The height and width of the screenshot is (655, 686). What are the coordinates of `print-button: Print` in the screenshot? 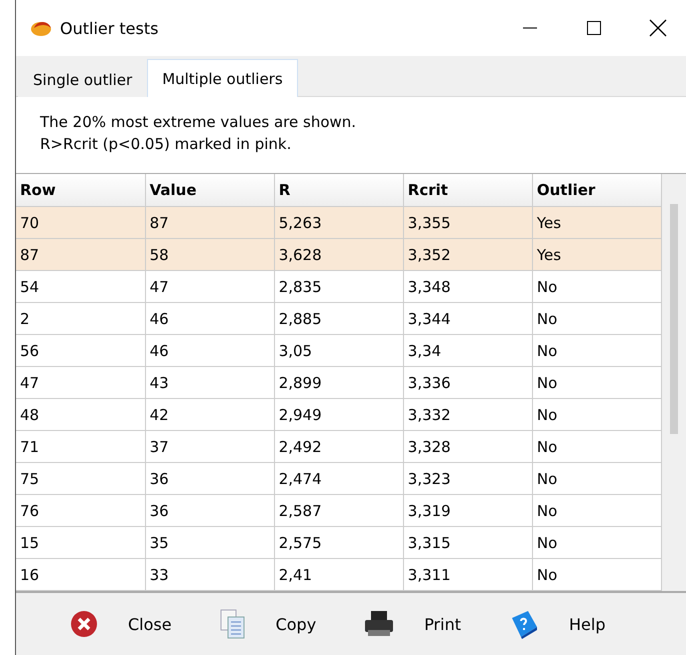 It's located at (412, 624).